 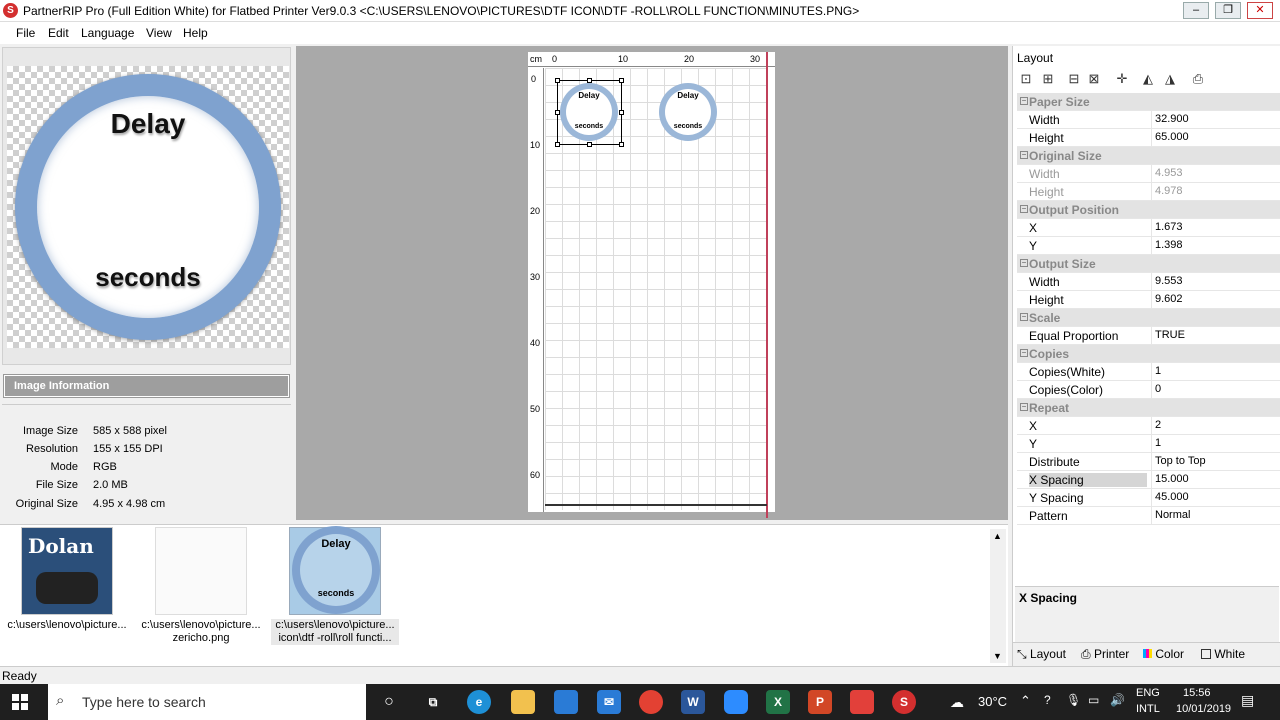 I want to click on placed-image-repeat: Delay seconds, so click(x=688, y=112).